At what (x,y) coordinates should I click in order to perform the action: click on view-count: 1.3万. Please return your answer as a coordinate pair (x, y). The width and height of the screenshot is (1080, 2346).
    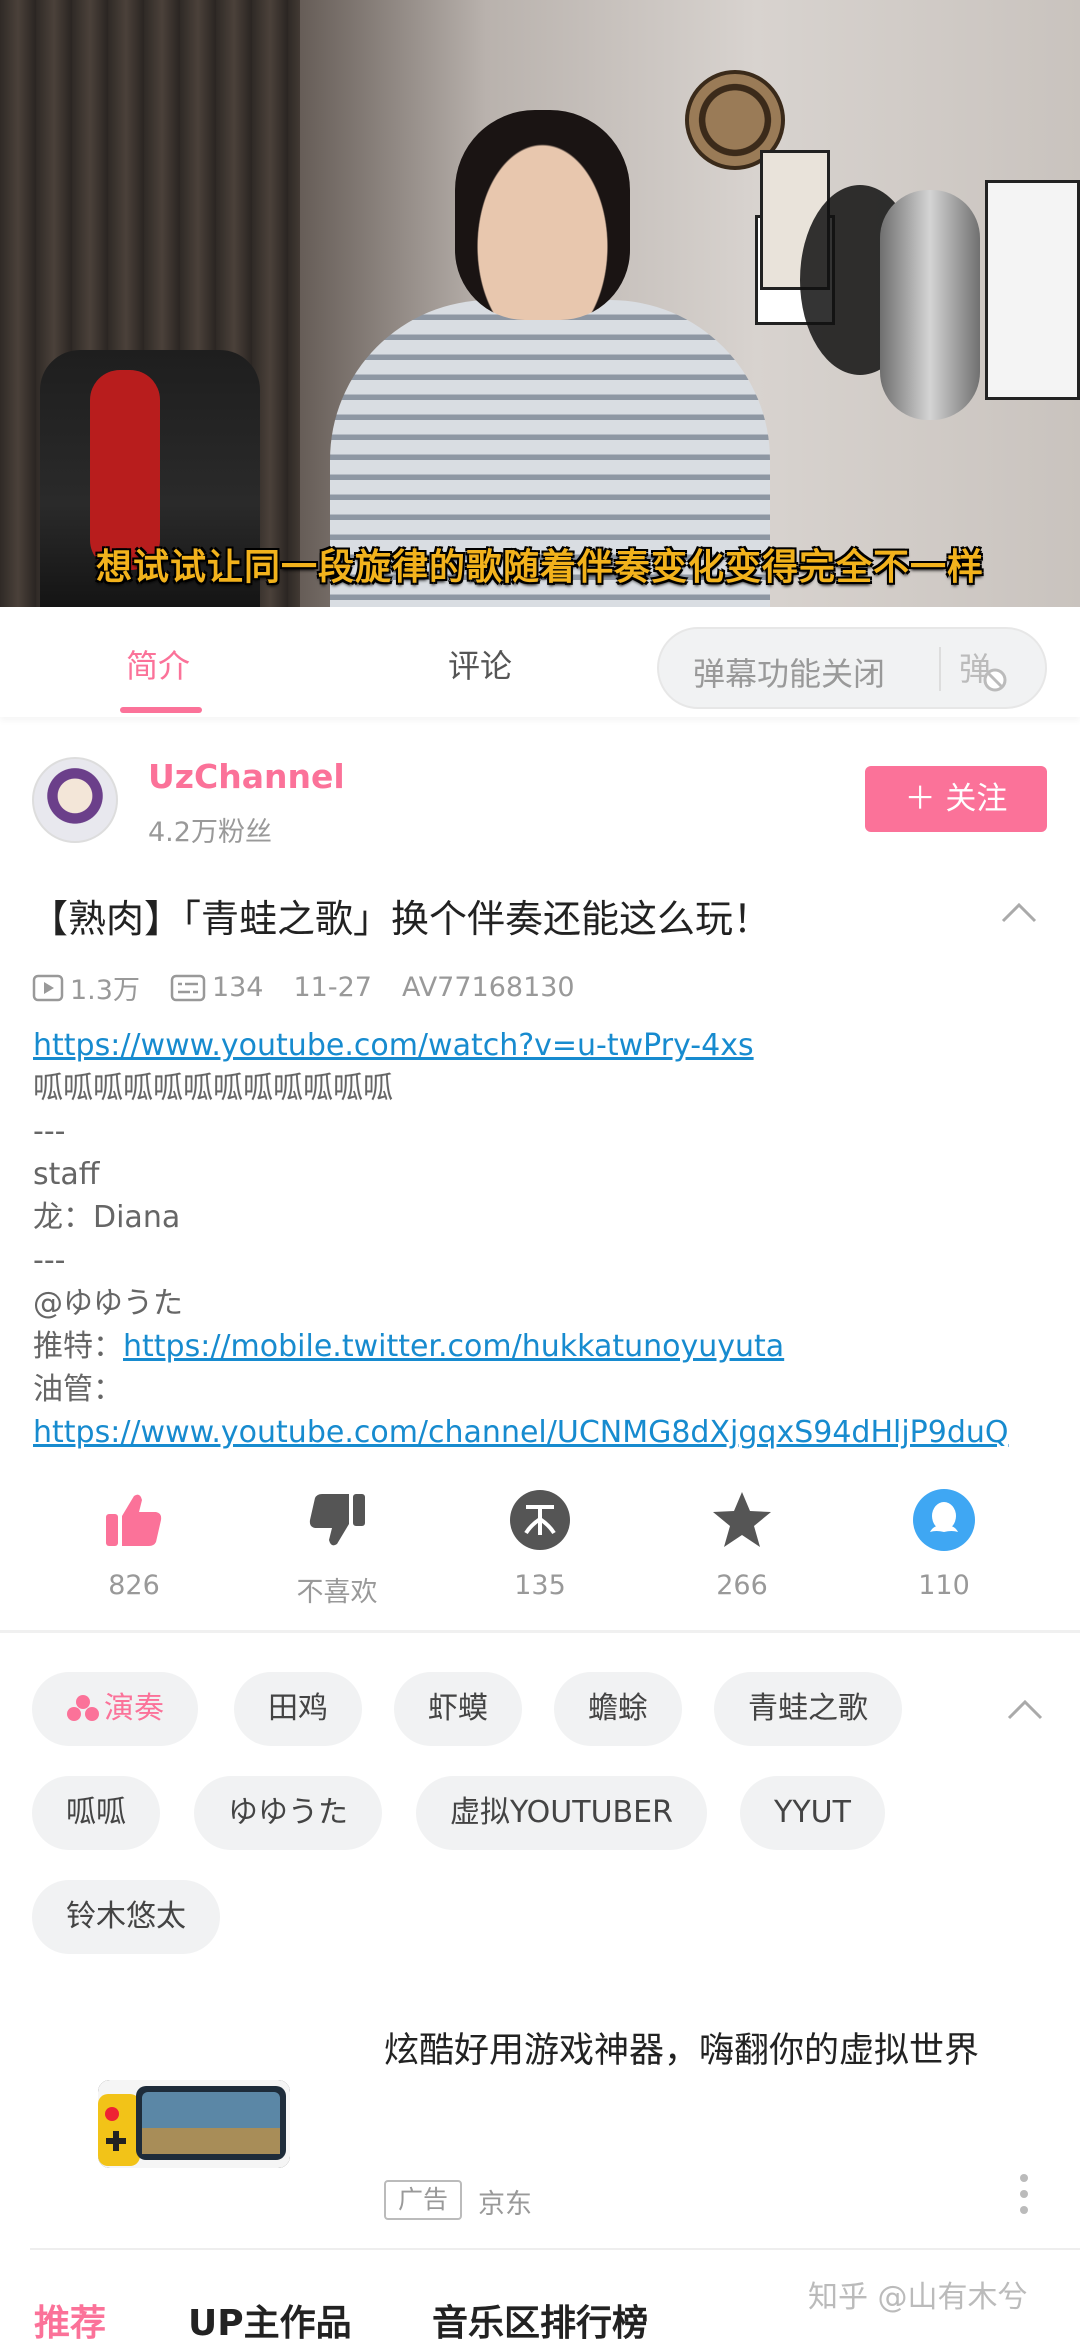
    Looking at the image, I should click on (86, 987).